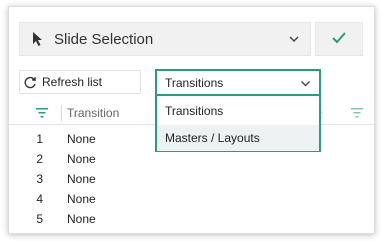  I want to click on refresh-icon, so click(30, 82).